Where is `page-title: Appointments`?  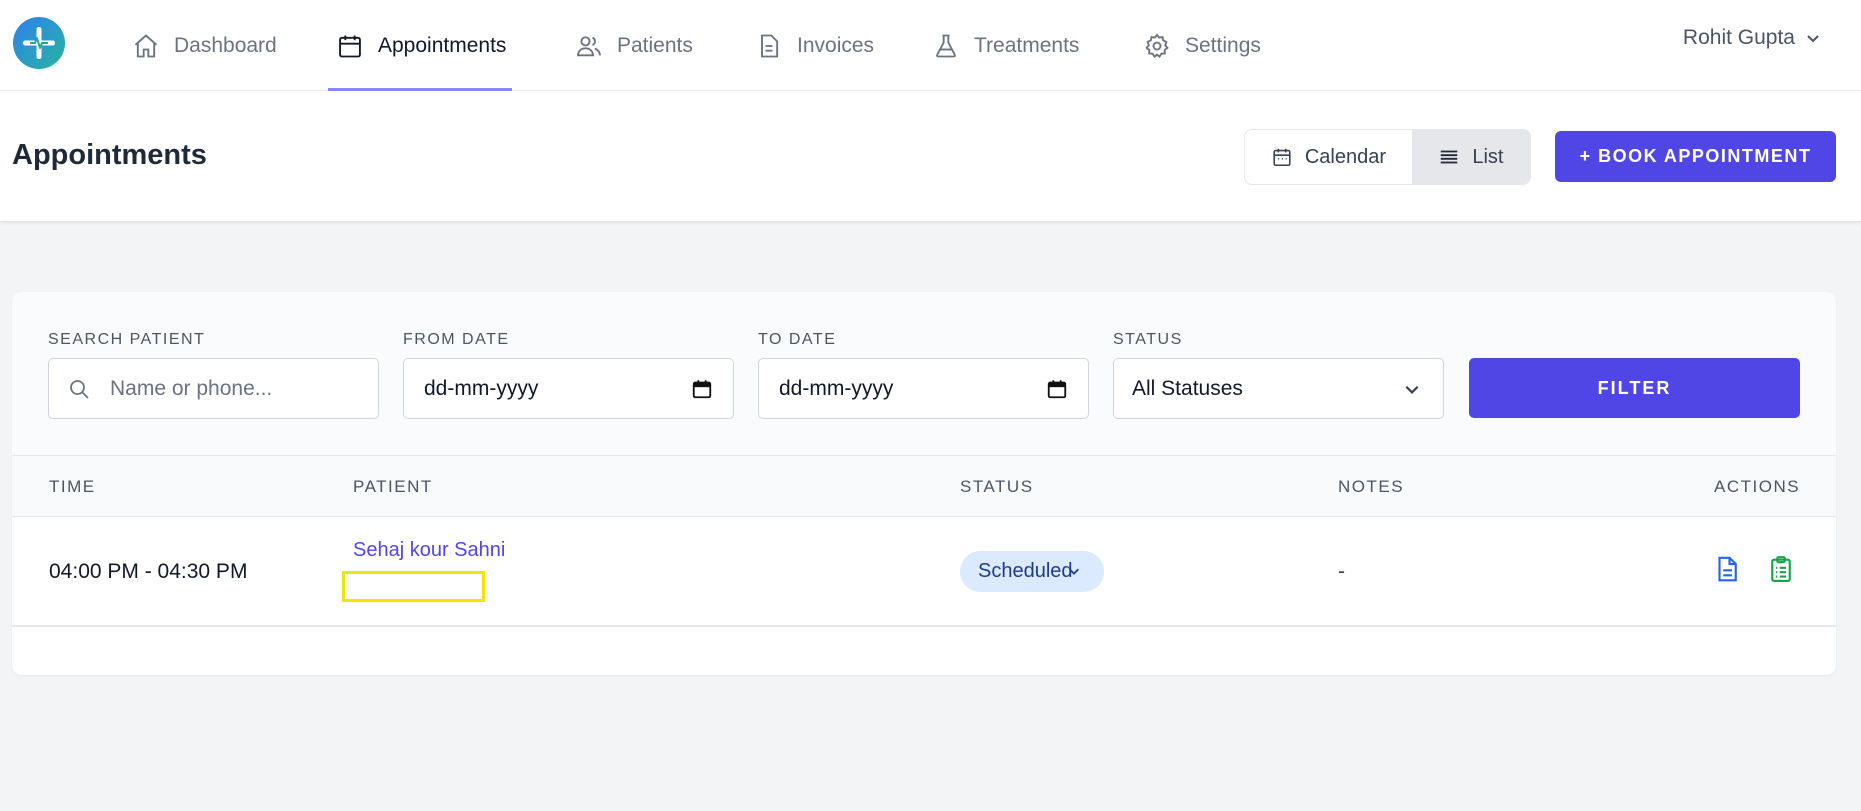 page-title: Appointments is located at coordinates (109, 155).